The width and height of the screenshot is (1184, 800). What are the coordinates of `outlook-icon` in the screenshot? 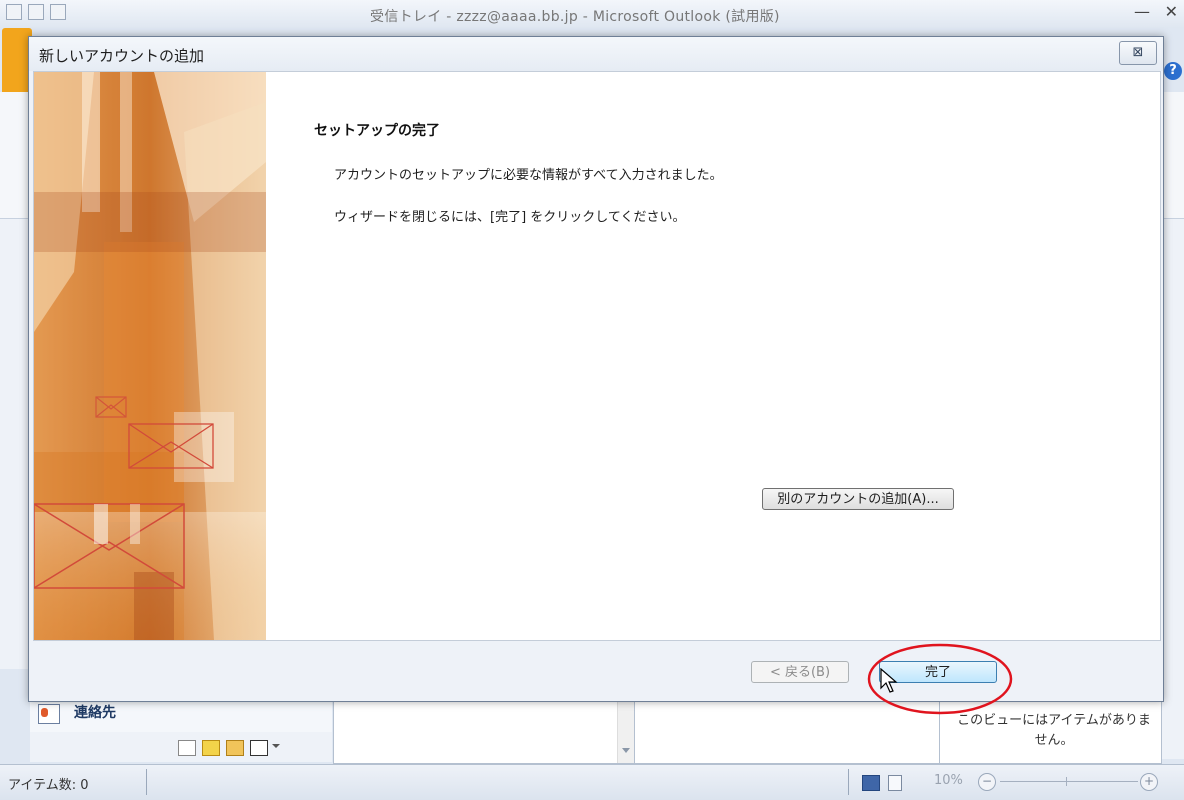 It's located at (14, 12).